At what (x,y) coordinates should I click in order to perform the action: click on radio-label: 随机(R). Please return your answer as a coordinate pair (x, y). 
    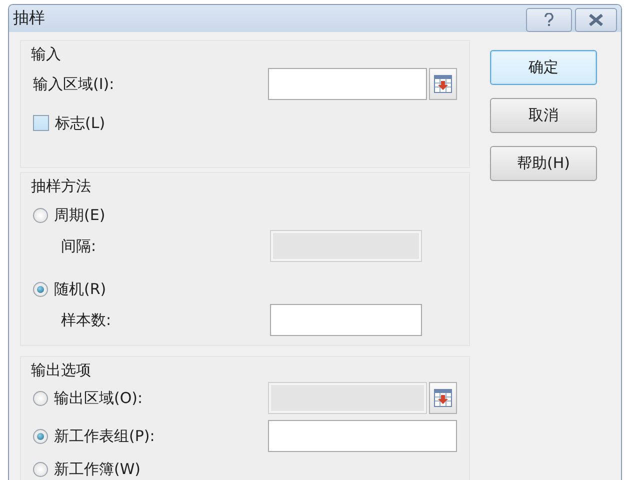
    Looking at the image, I should click on (80, 289).